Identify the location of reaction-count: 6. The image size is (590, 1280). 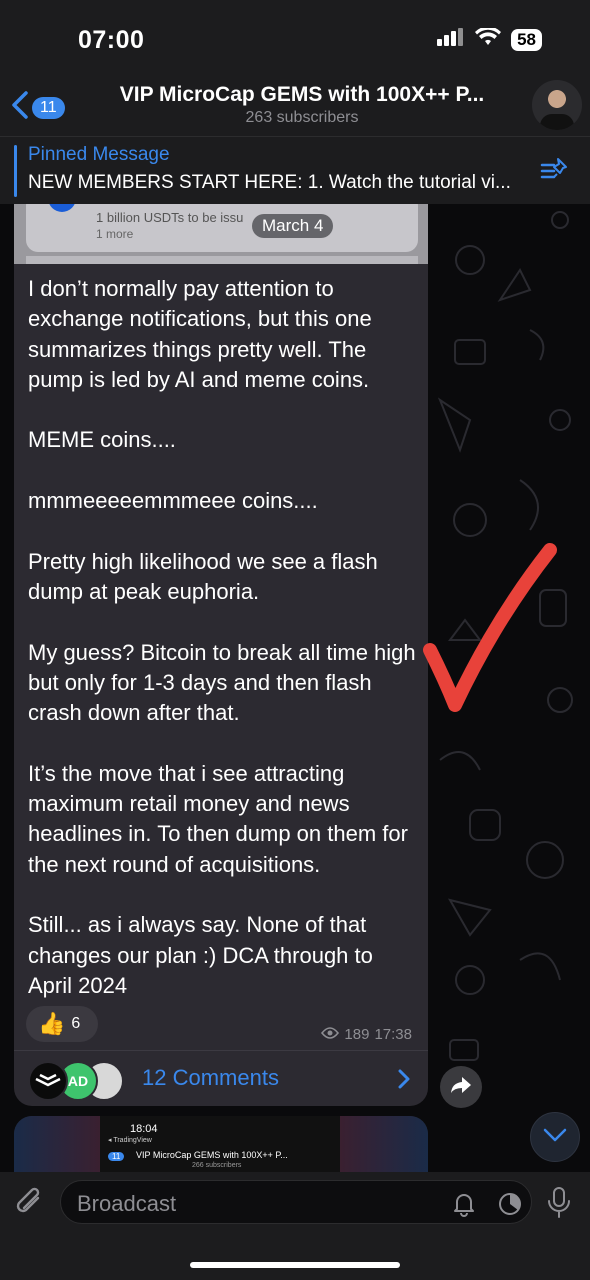
(76, 1023).